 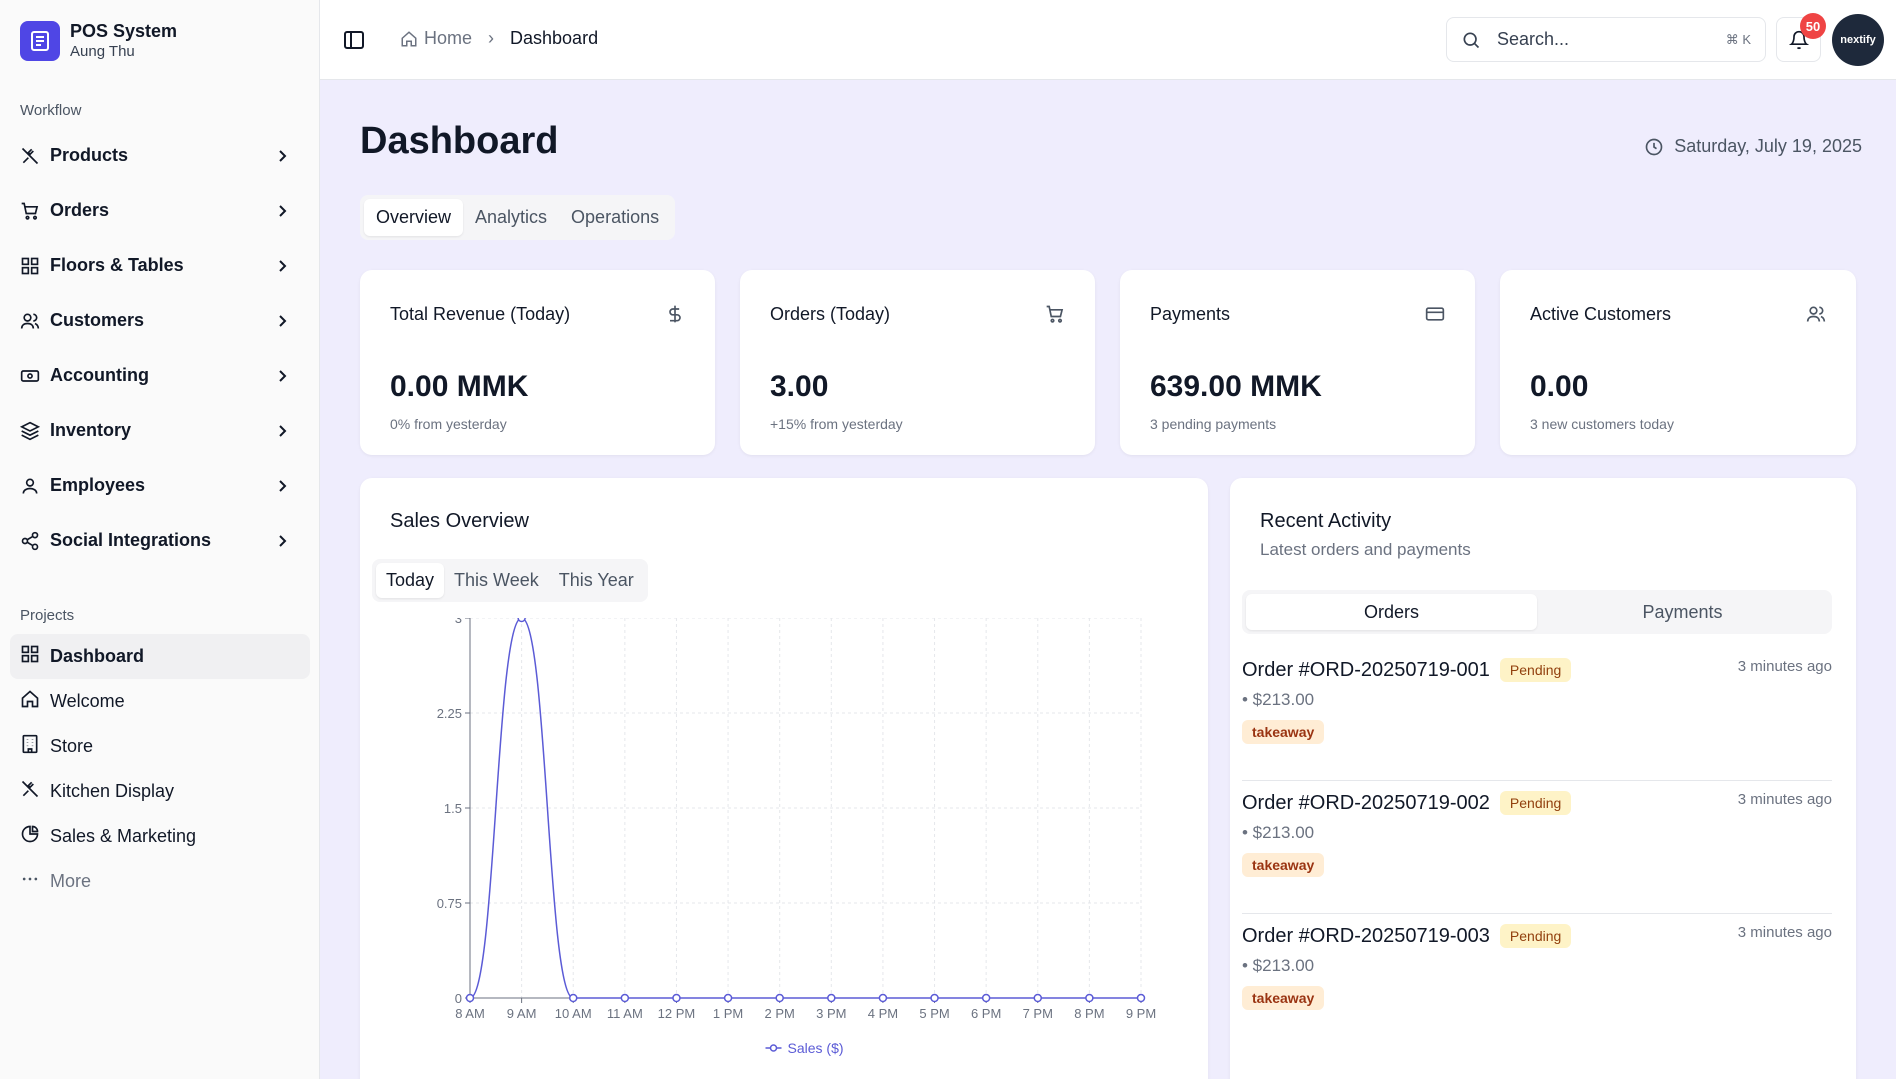 What do you see at coordinates (160, 210) in the screenshot?
I see `sidebar-item-orders: Orders` at bounding box center [160, 210].